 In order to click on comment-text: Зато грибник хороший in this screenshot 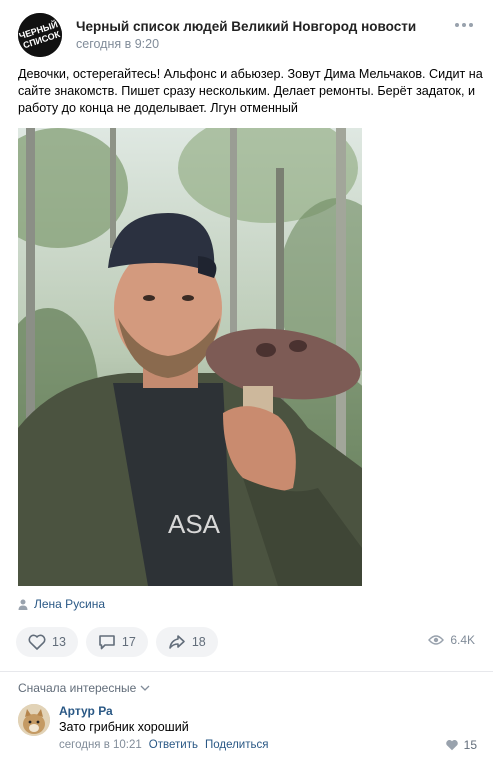, I will do `click(124, 727)`.